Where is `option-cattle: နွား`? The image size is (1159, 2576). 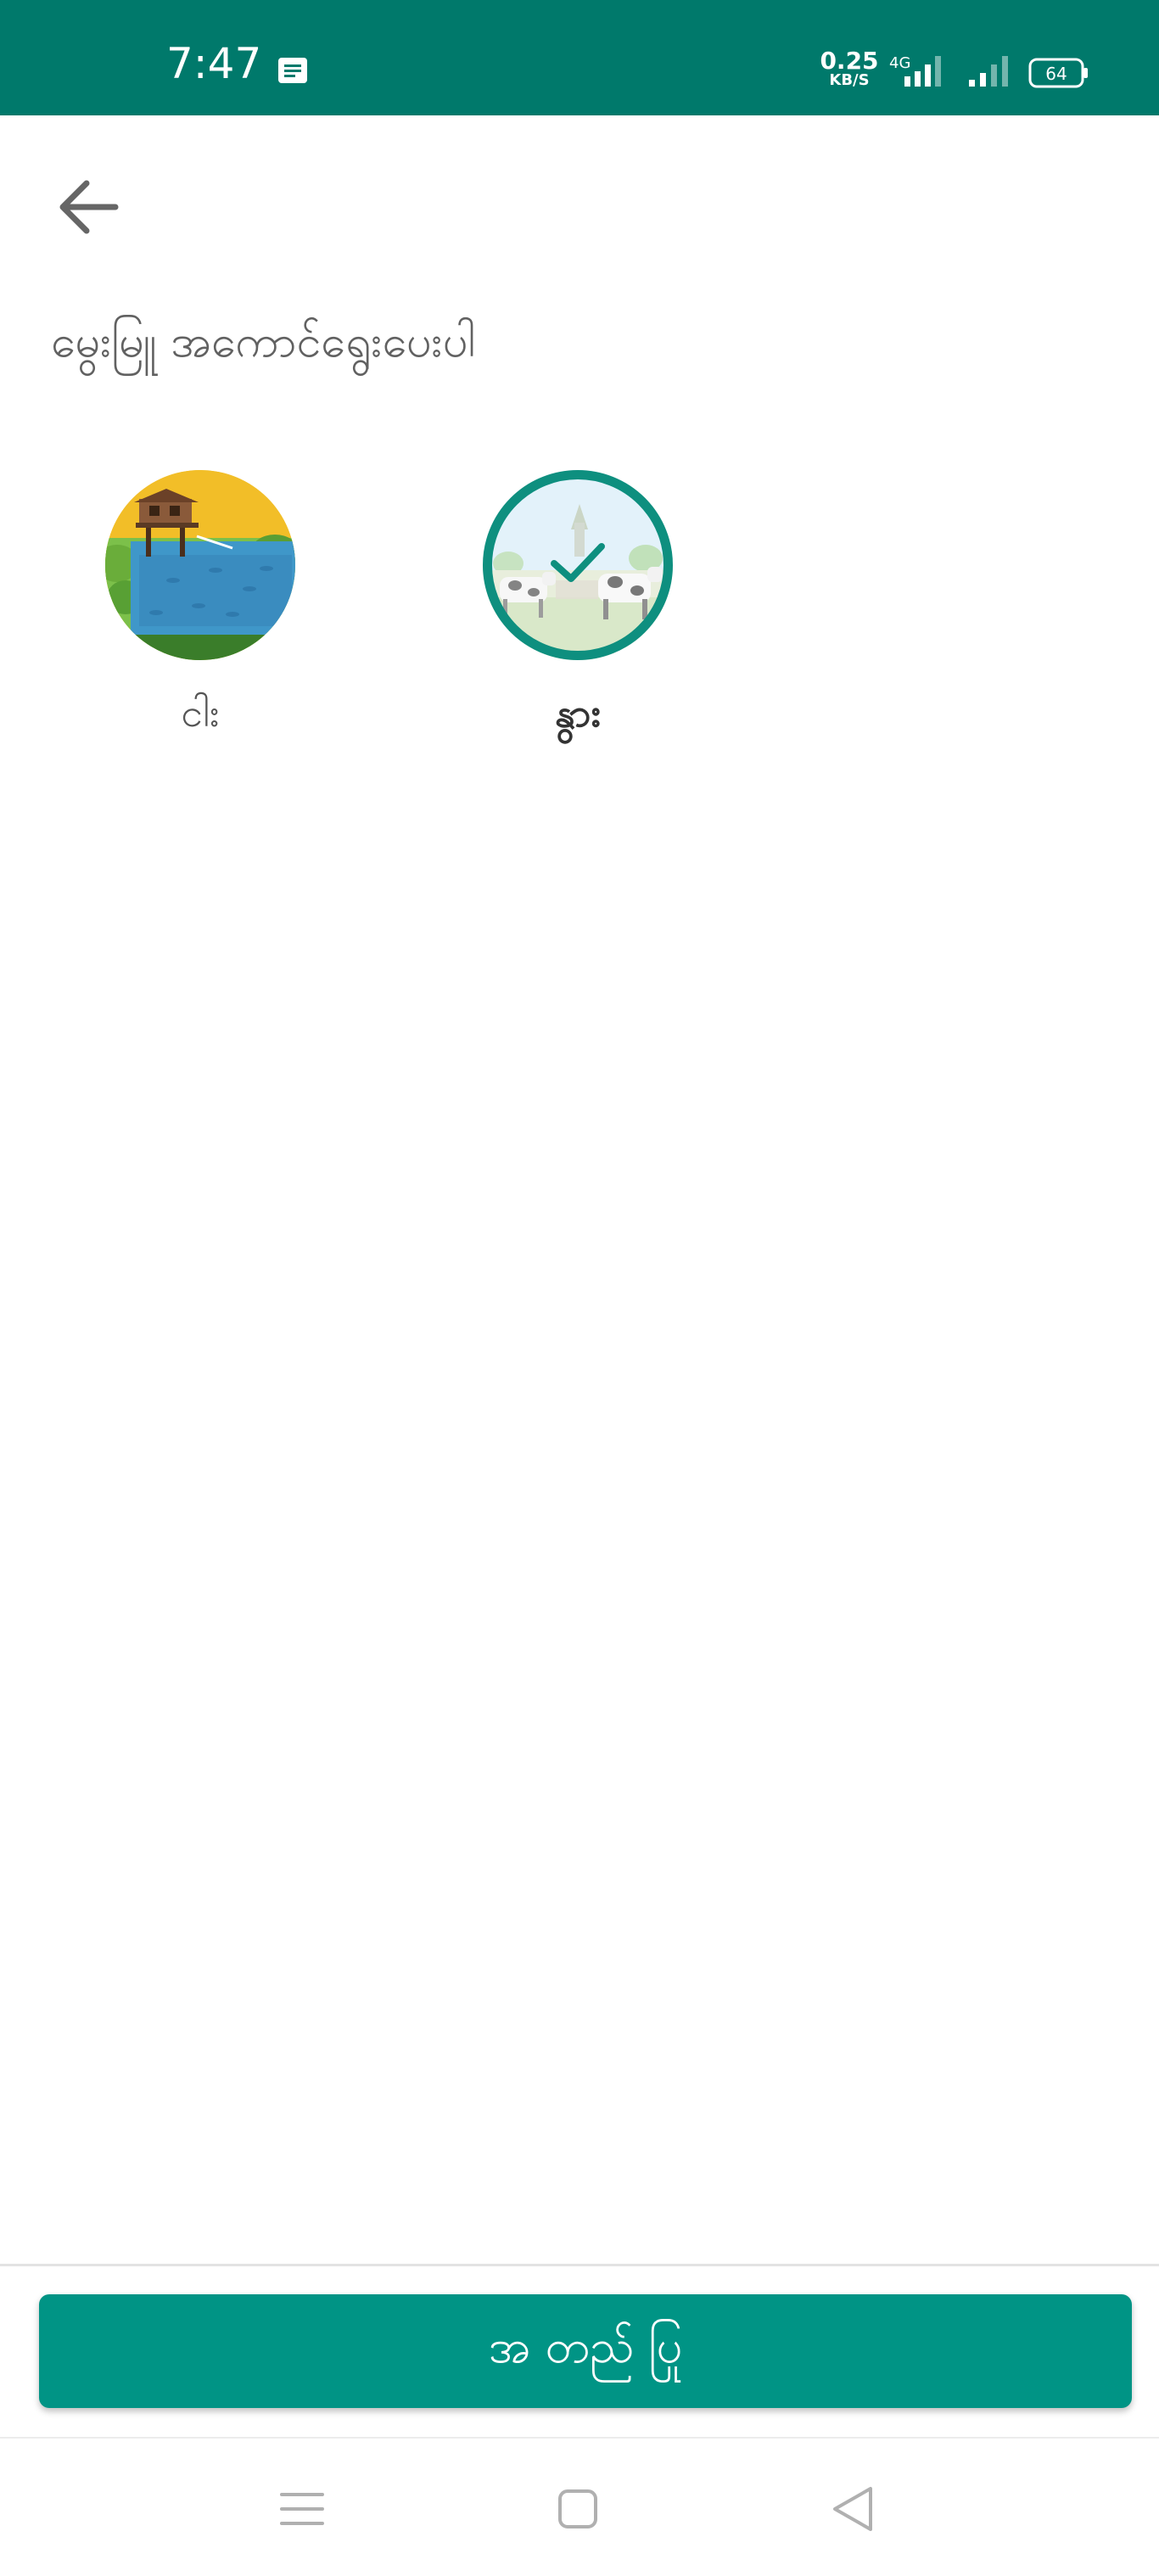 option-cattle: နွား is located at coordinates (578, 614).